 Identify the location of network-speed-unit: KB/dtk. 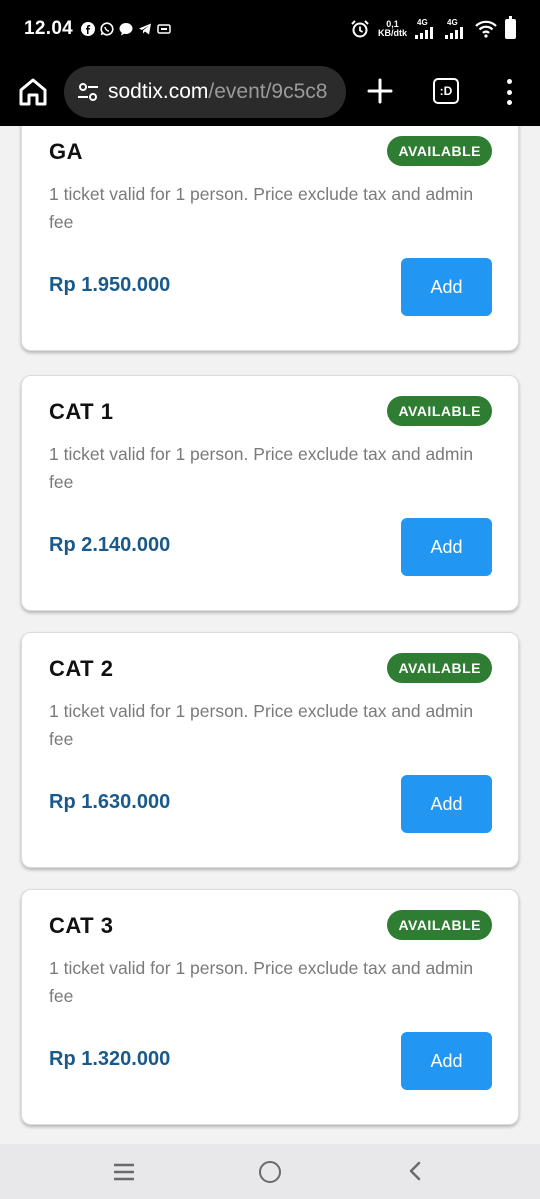
(392, 33).